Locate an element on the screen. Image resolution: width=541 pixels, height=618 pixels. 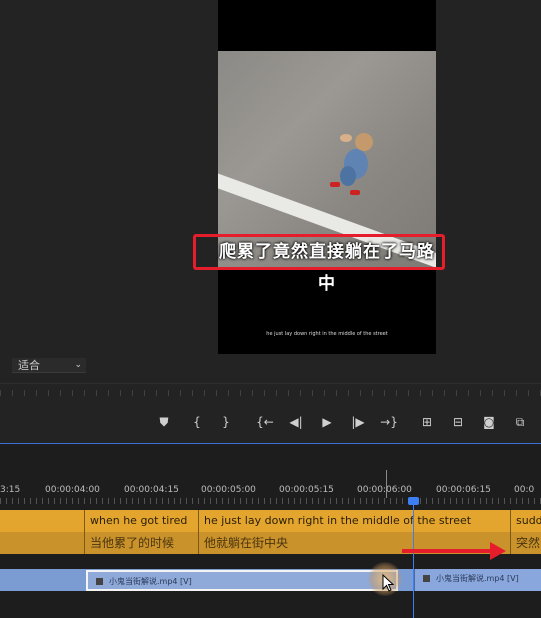
timecode-label: 00:0 is located at coordinates (524, 490).